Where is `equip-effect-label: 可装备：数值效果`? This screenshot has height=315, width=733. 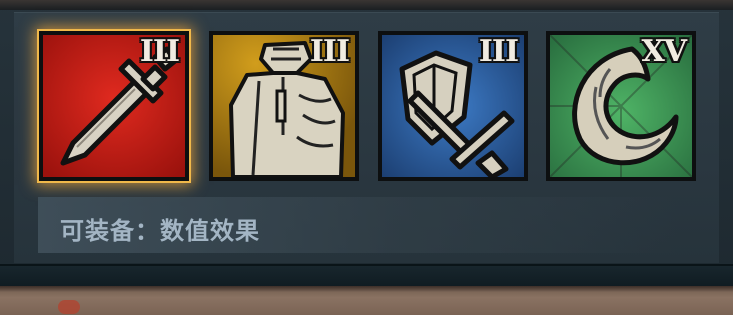
equip-effect-label: 可装备：数值效果 is located at coordinates (160, 231).